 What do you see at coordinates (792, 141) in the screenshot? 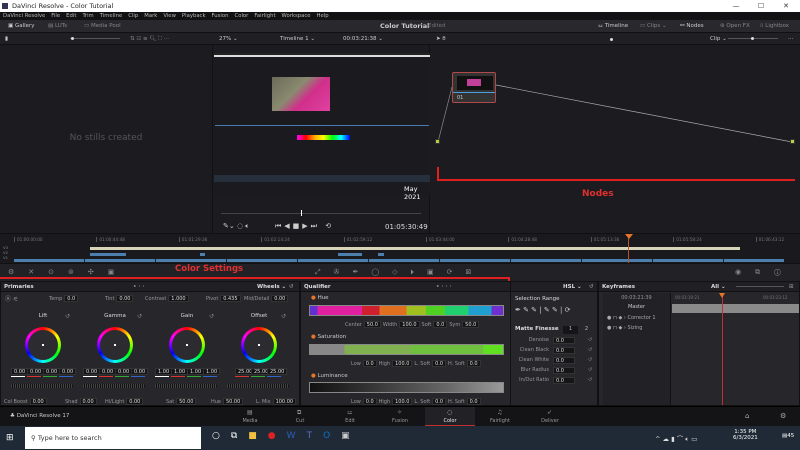
I see `output-node-icon` at bounding box center [792, 141].